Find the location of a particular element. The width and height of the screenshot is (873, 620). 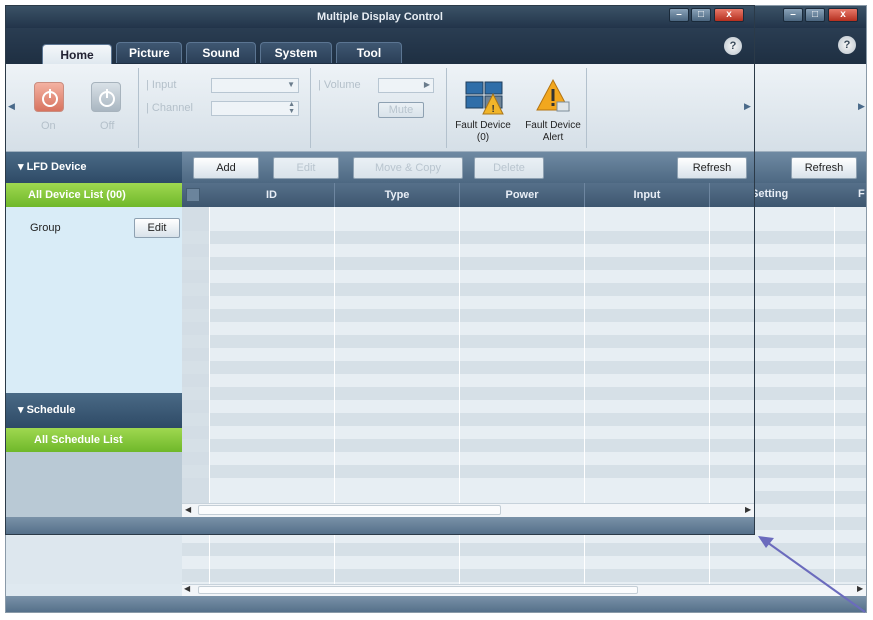

tab-system: System is located at coordinates (296, 52).